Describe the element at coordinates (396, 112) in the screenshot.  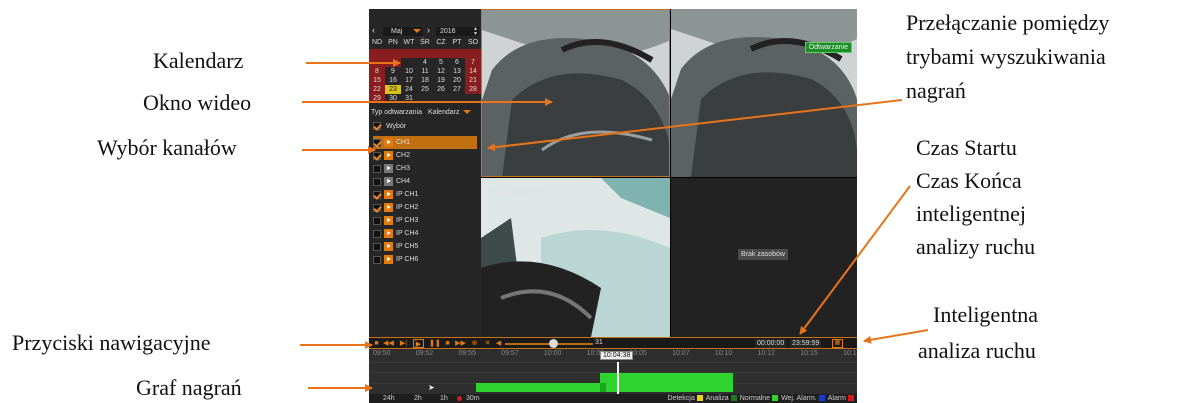
I see `playback-type-label: Typ odtwarzania` at that location.